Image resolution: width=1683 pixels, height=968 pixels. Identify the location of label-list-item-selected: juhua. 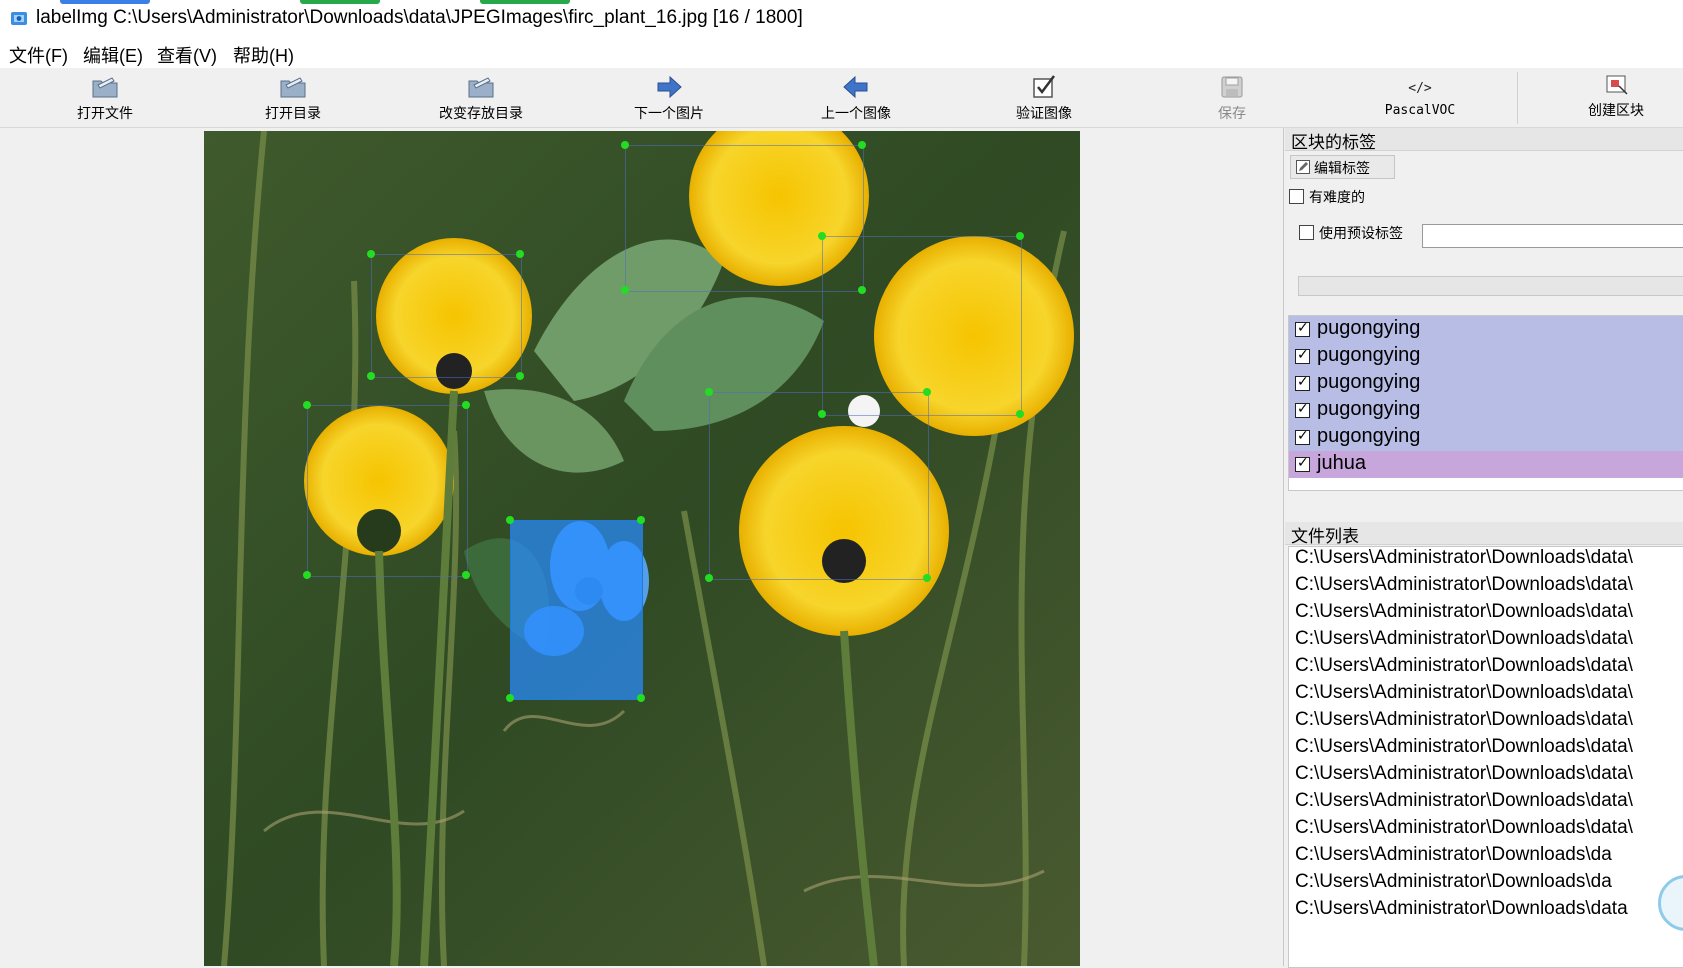
(1486, 464).